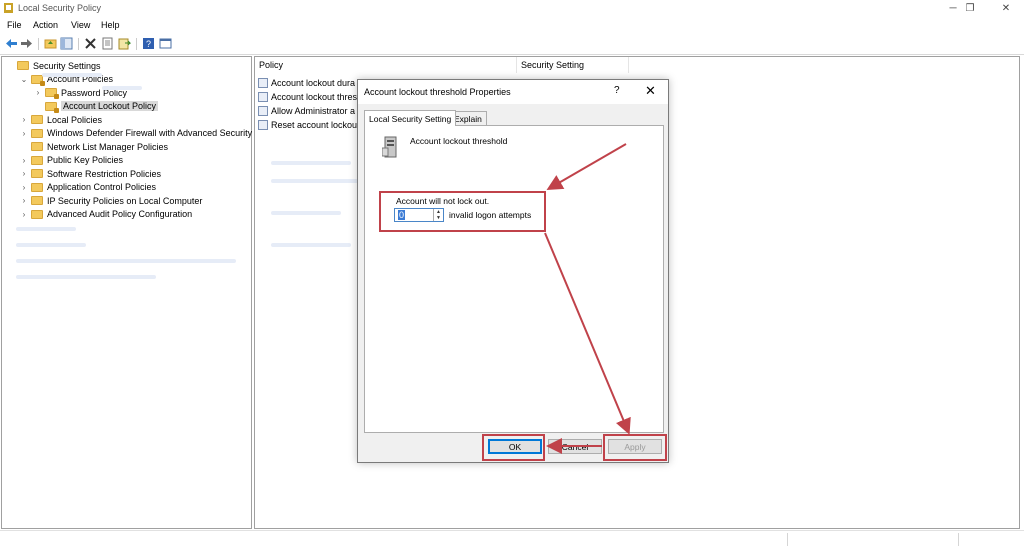 This screenshot has width=1024, height=547. I want to click on dialog-title-bar: Account lockout threshold Properties ? ✕, so click(513, 92).